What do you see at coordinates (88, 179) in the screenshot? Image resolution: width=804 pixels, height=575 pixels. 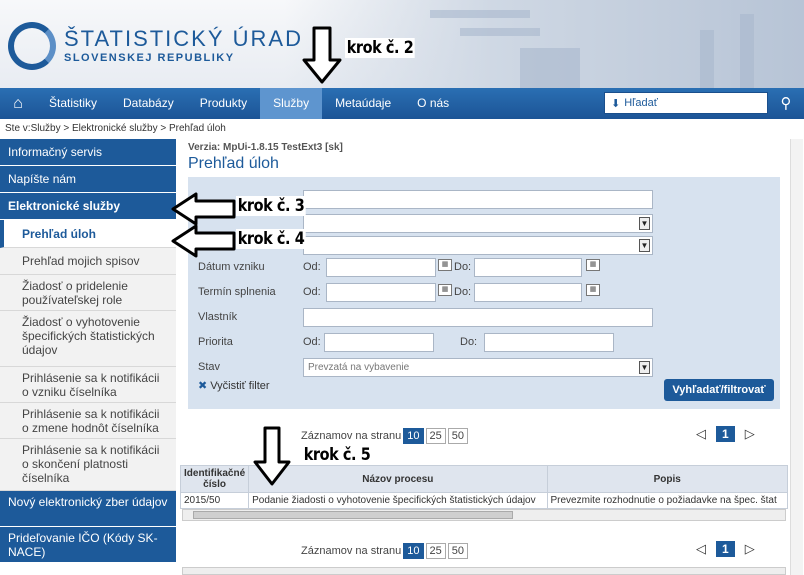 I see `sidebar-item-napiste-nam: Napíšte nám` at bounding box center [88, 179].